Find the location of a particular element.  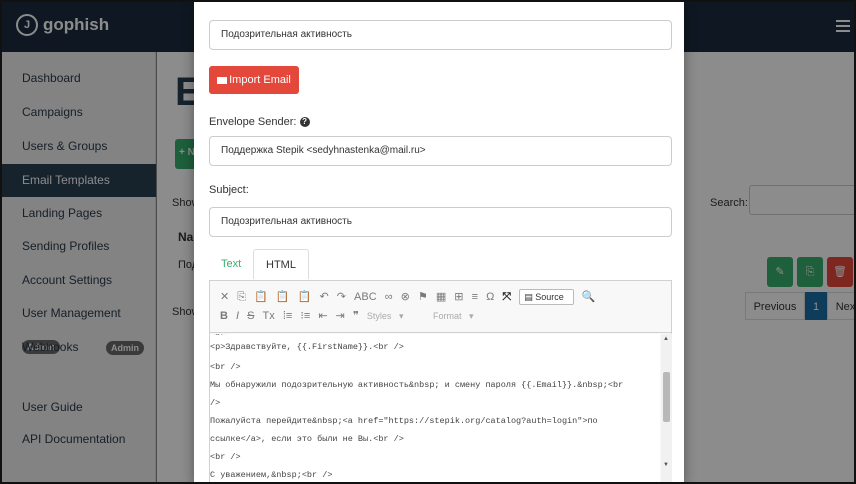

paste-word-icon: 📋 is located at coordinates (305, 296).